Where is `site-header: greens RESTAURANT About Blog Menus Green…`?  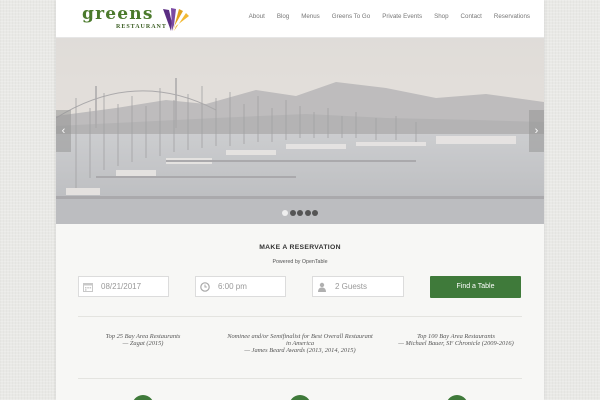 site-header: greens RESTAURANT About Blog Menus Green… is located at coordinates (300, 19).